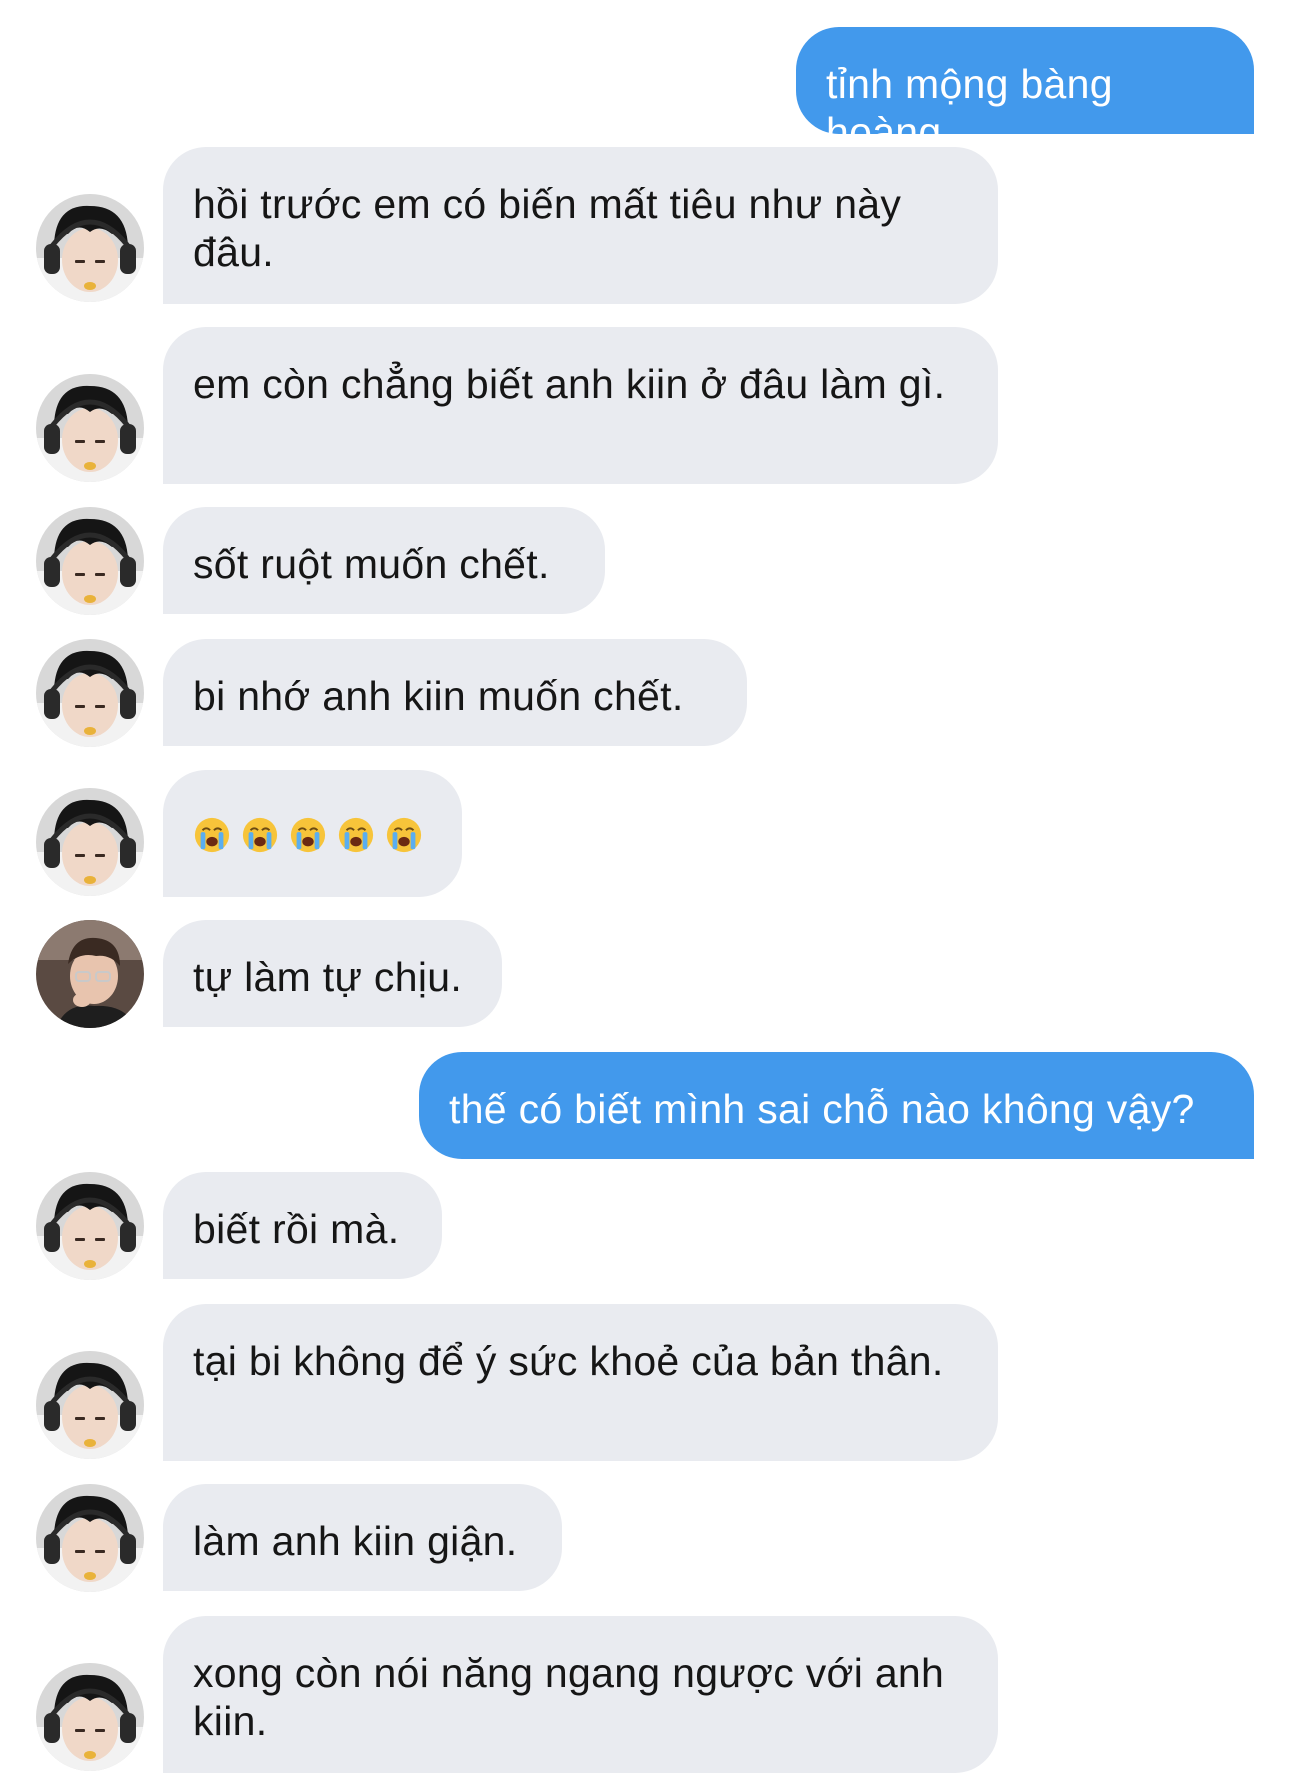  I want to click on incoming-emoji-bubble, so click(312, 833).